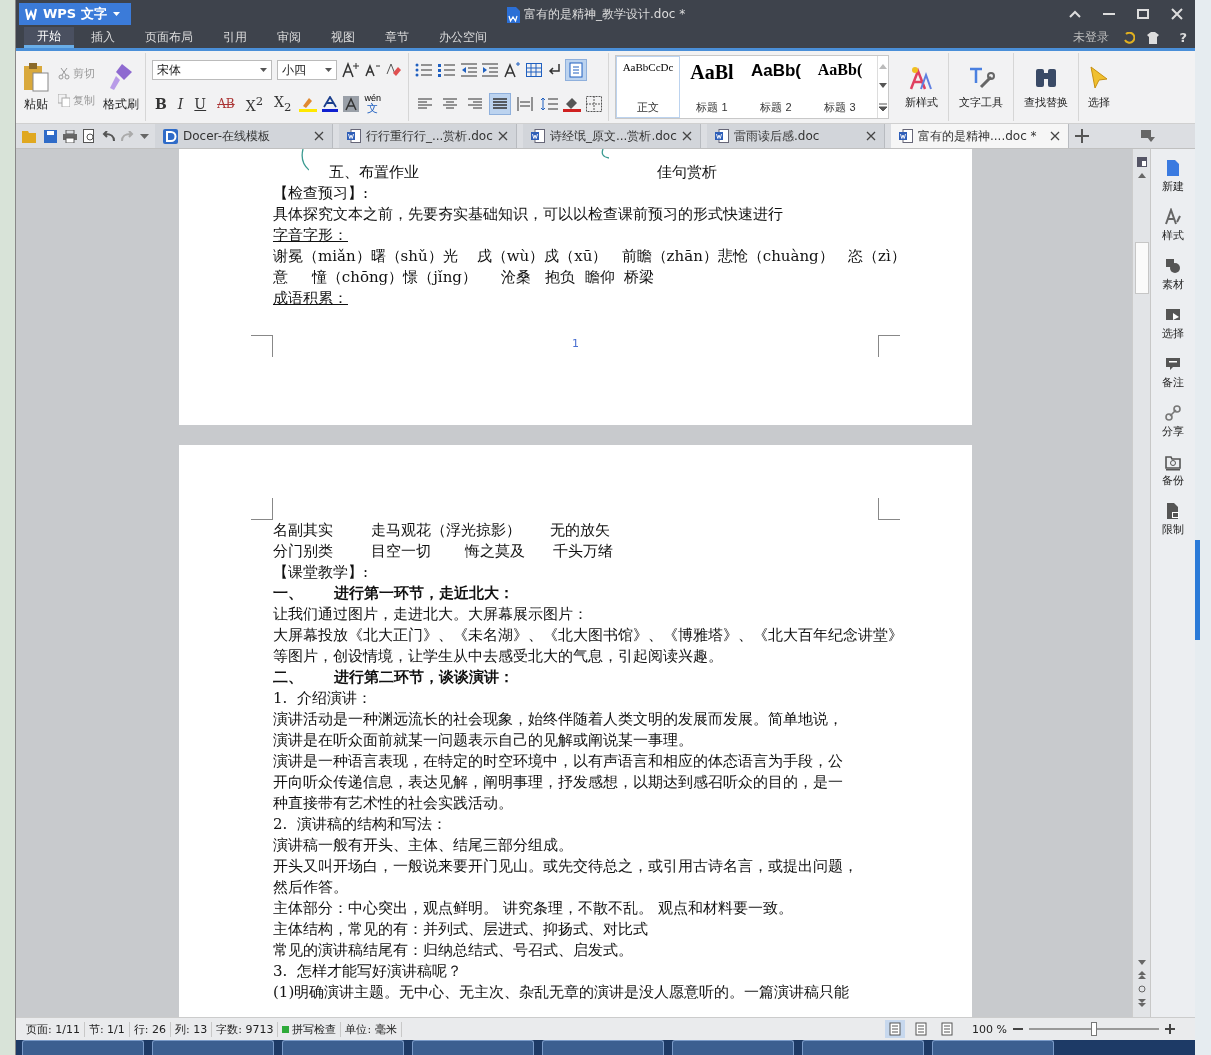 The height and width of the screenshot is (1055, 1211). Describe the element at coordinates (1173, 373) in the screenshot. I see `sidebar-item: 备注` at that location.